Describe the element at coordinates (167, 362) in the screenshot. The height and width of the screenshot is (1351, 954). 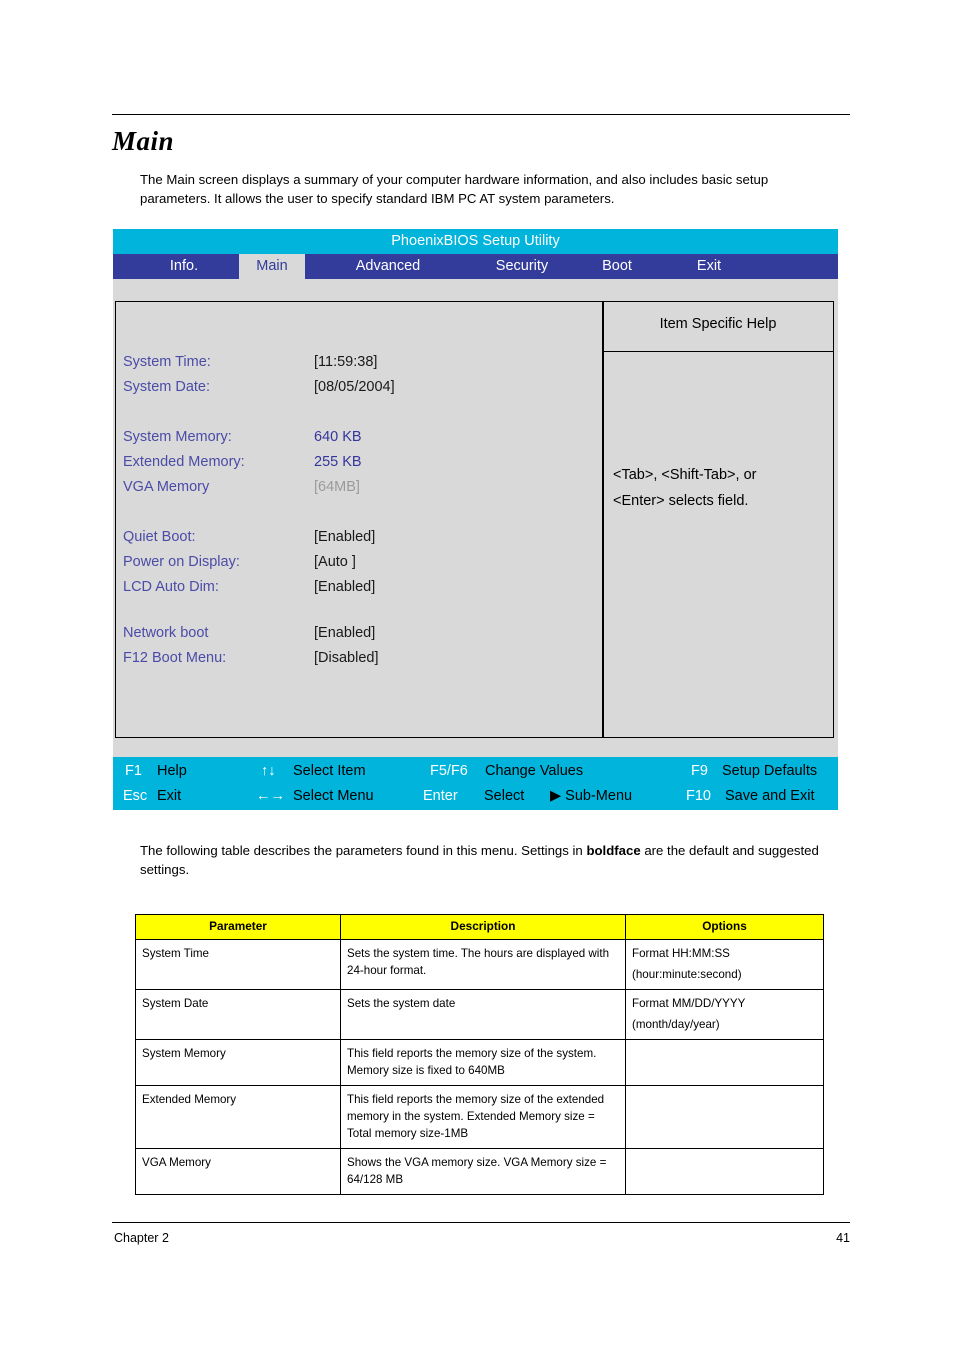
I see `setting-label: System Time:` at that location.